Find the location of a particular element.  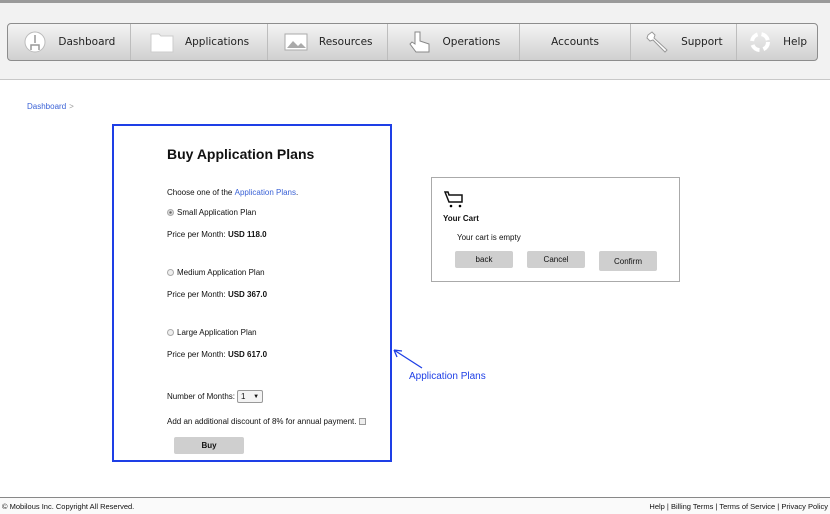

folder-icon is located at coordinates (162, 43).